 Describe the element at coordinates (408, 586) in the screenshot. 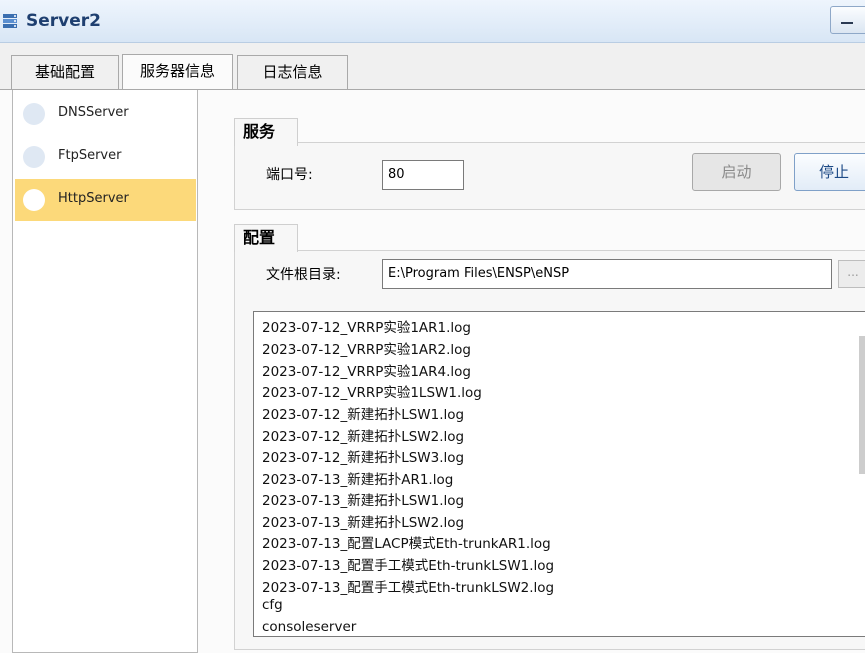

I see `list-item: 2023-07-13_配置手工模式Eth-trunkLSW2.log` at that location.